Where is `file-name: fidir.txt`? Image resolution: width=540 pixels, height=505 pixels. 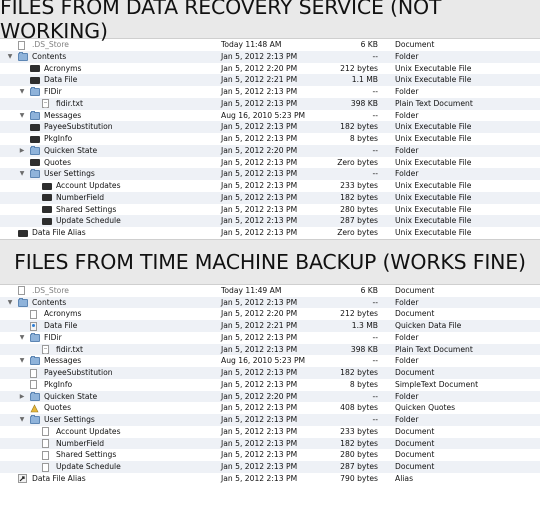 file-name: fidir.txt is located at coordinates (70, 103).